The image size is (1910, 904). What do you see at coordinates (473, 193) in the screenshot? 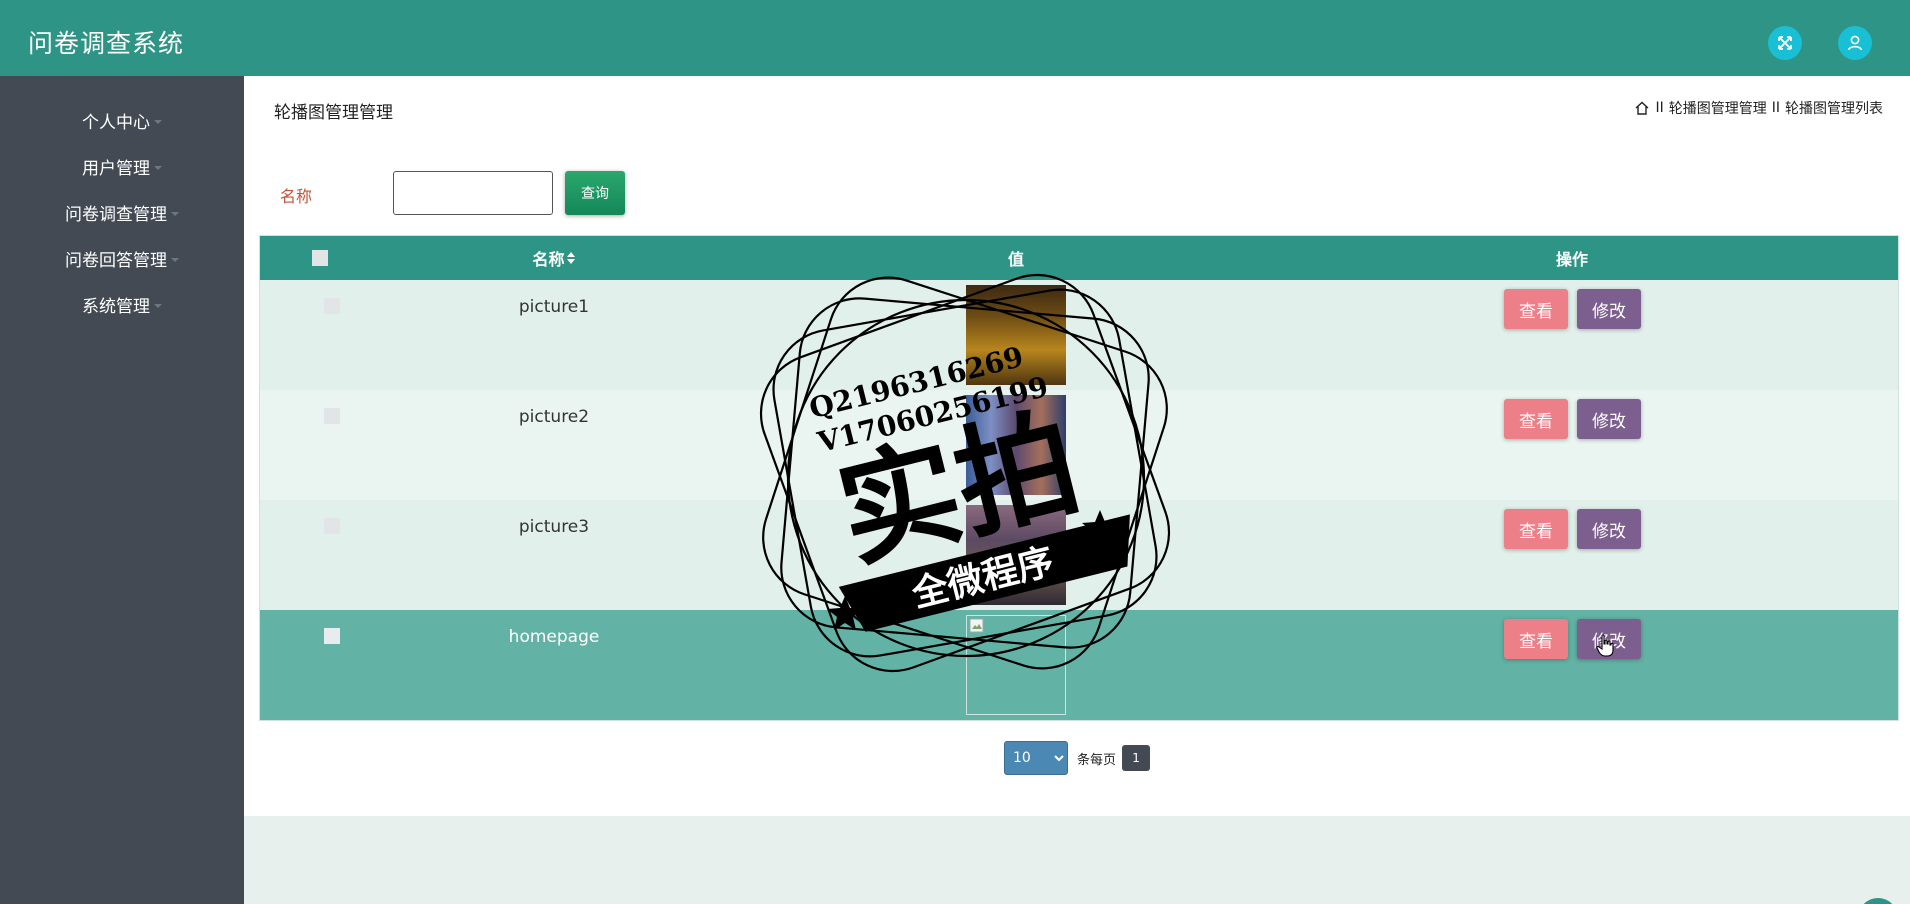
I see `search-input` at bounding box center [473, 193].